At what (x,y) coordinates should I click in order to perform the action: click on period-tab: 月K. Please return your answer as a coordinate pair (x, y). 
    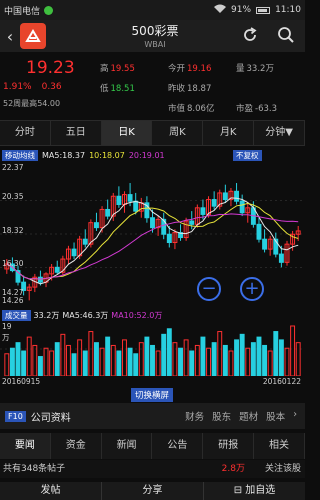
    Looking at the image, I should click on (229, 133).